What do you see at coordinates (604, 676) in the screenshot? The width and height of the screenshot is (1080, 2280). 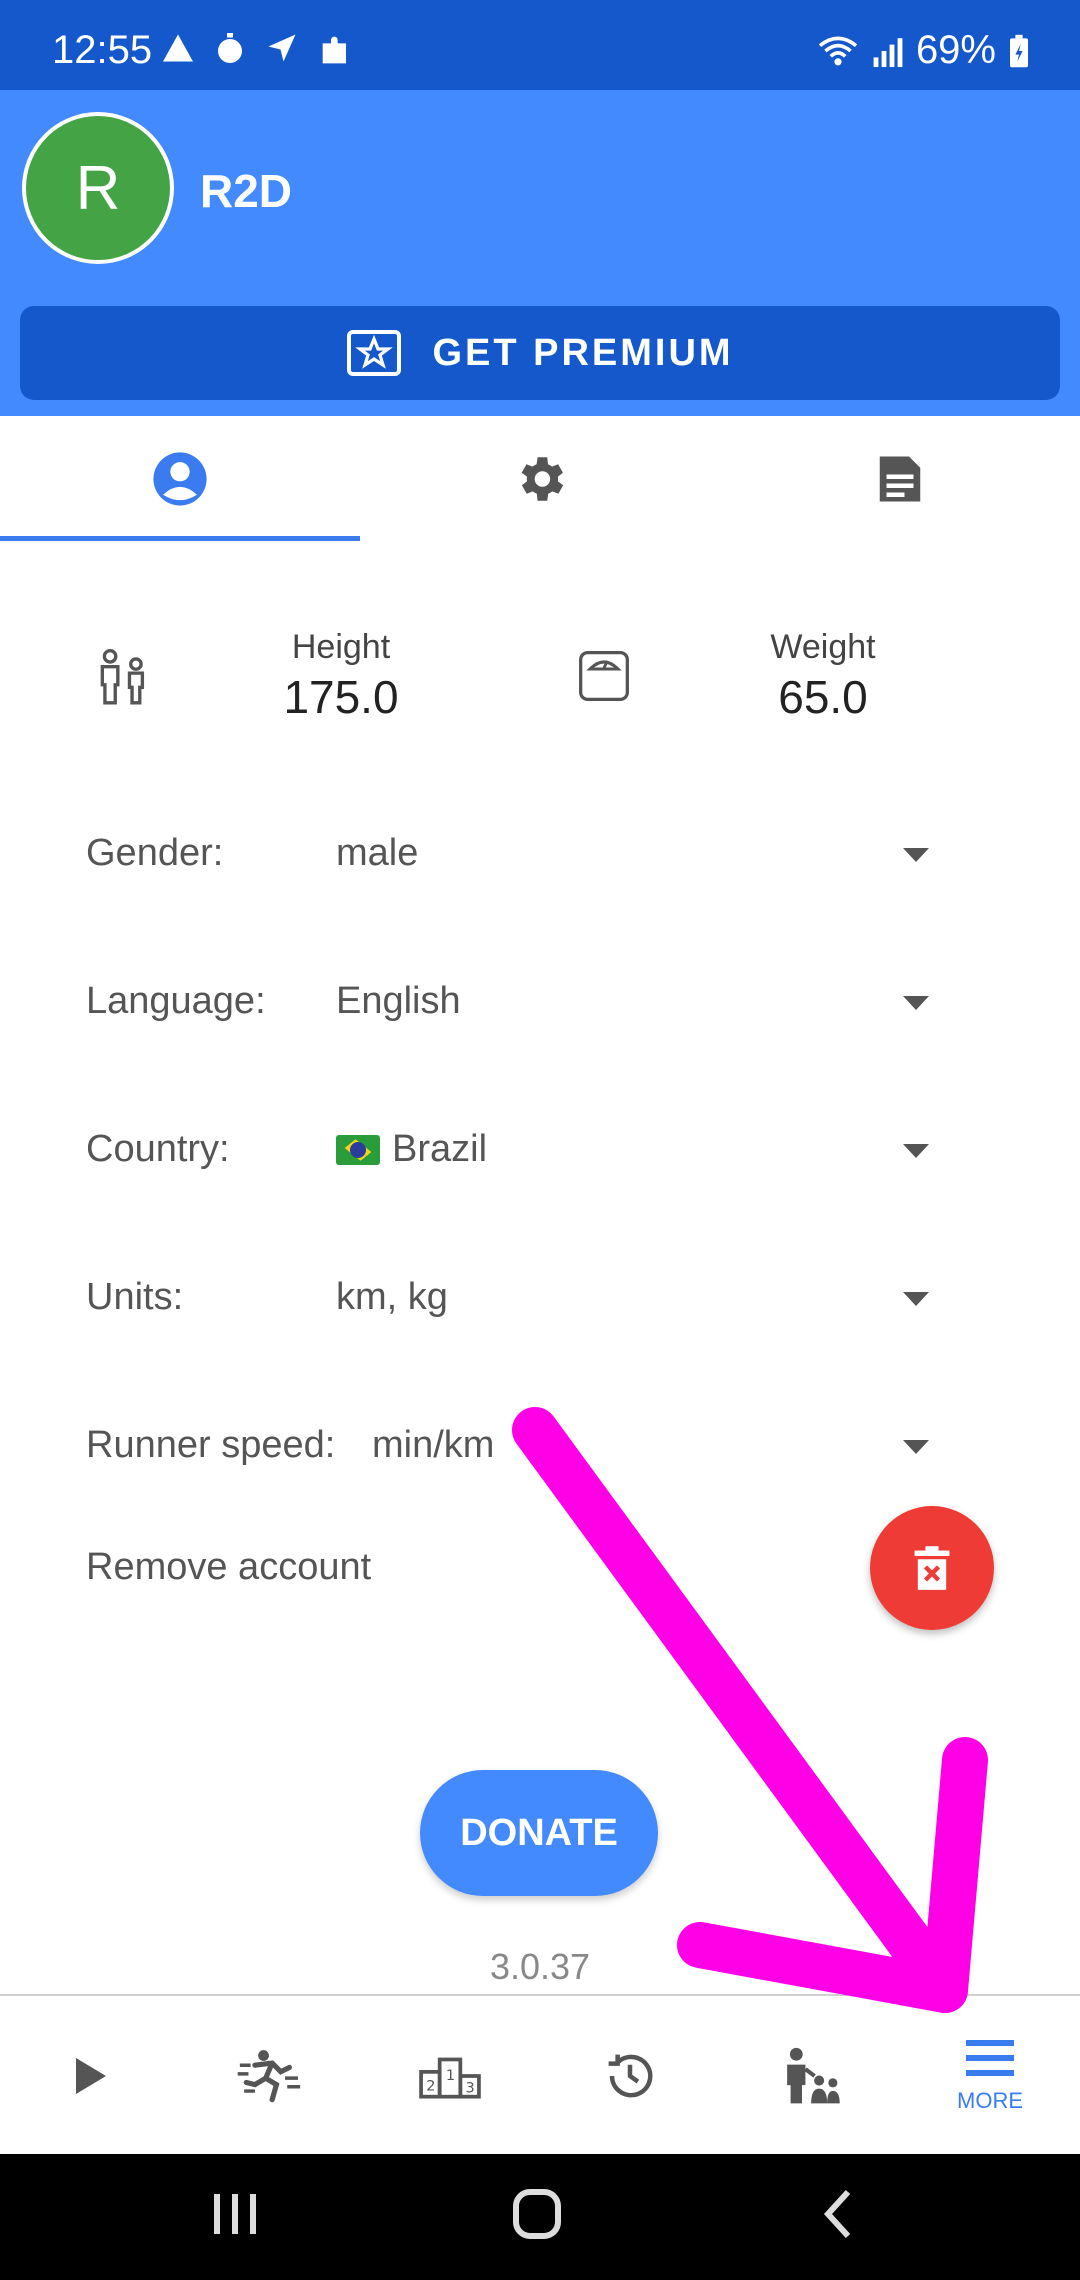 I see `scale-icon` at bounding box center [604, 676].